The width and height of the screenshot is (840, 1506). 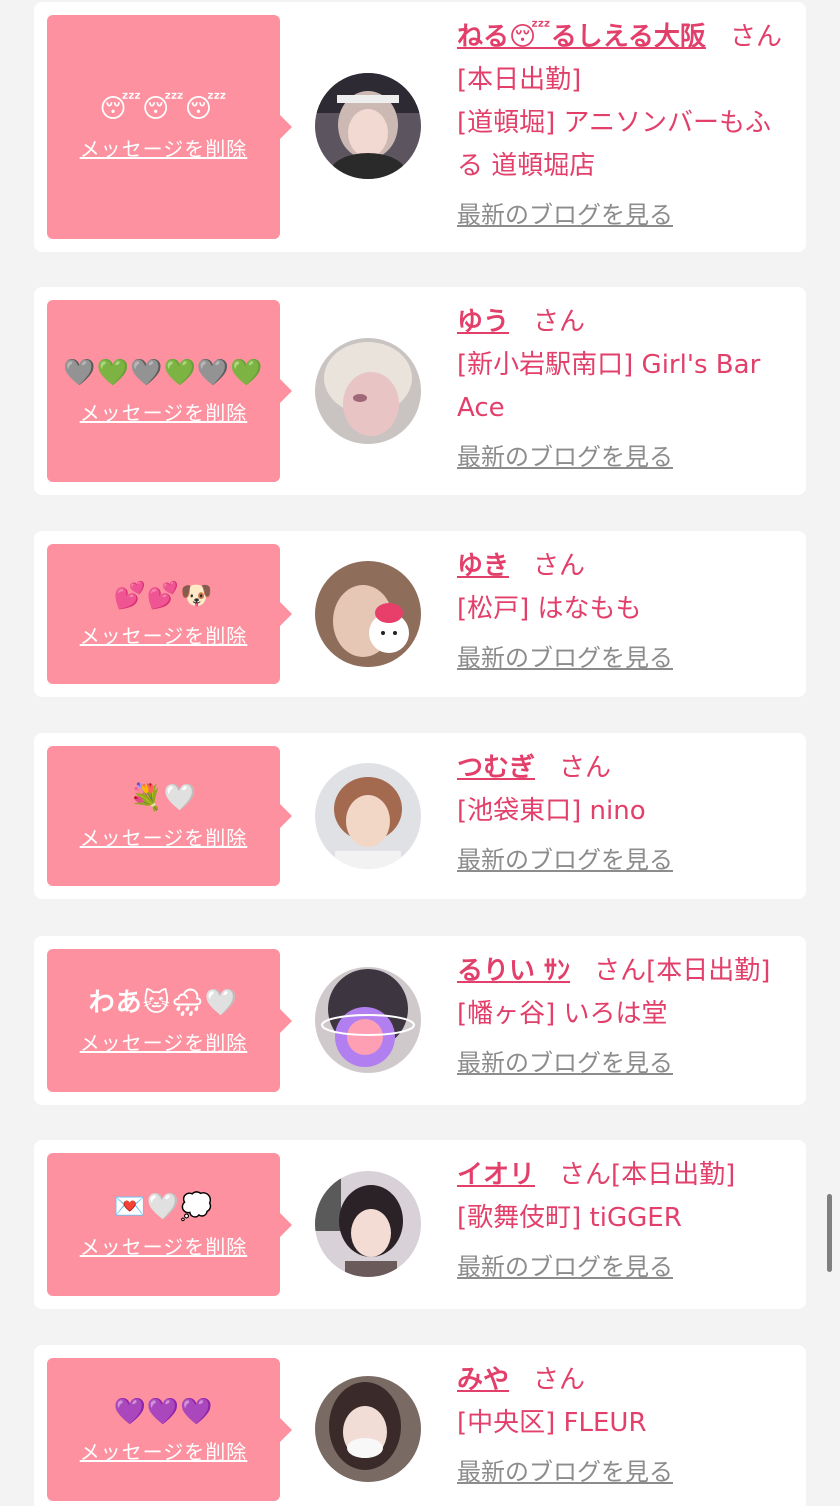 What do you see at coordinates (169, 391) in the screenshot?
I see `message-bubble: 🩶💚🩶💚🩶💚 メッセージを削除` at bounding box center [169, 391].